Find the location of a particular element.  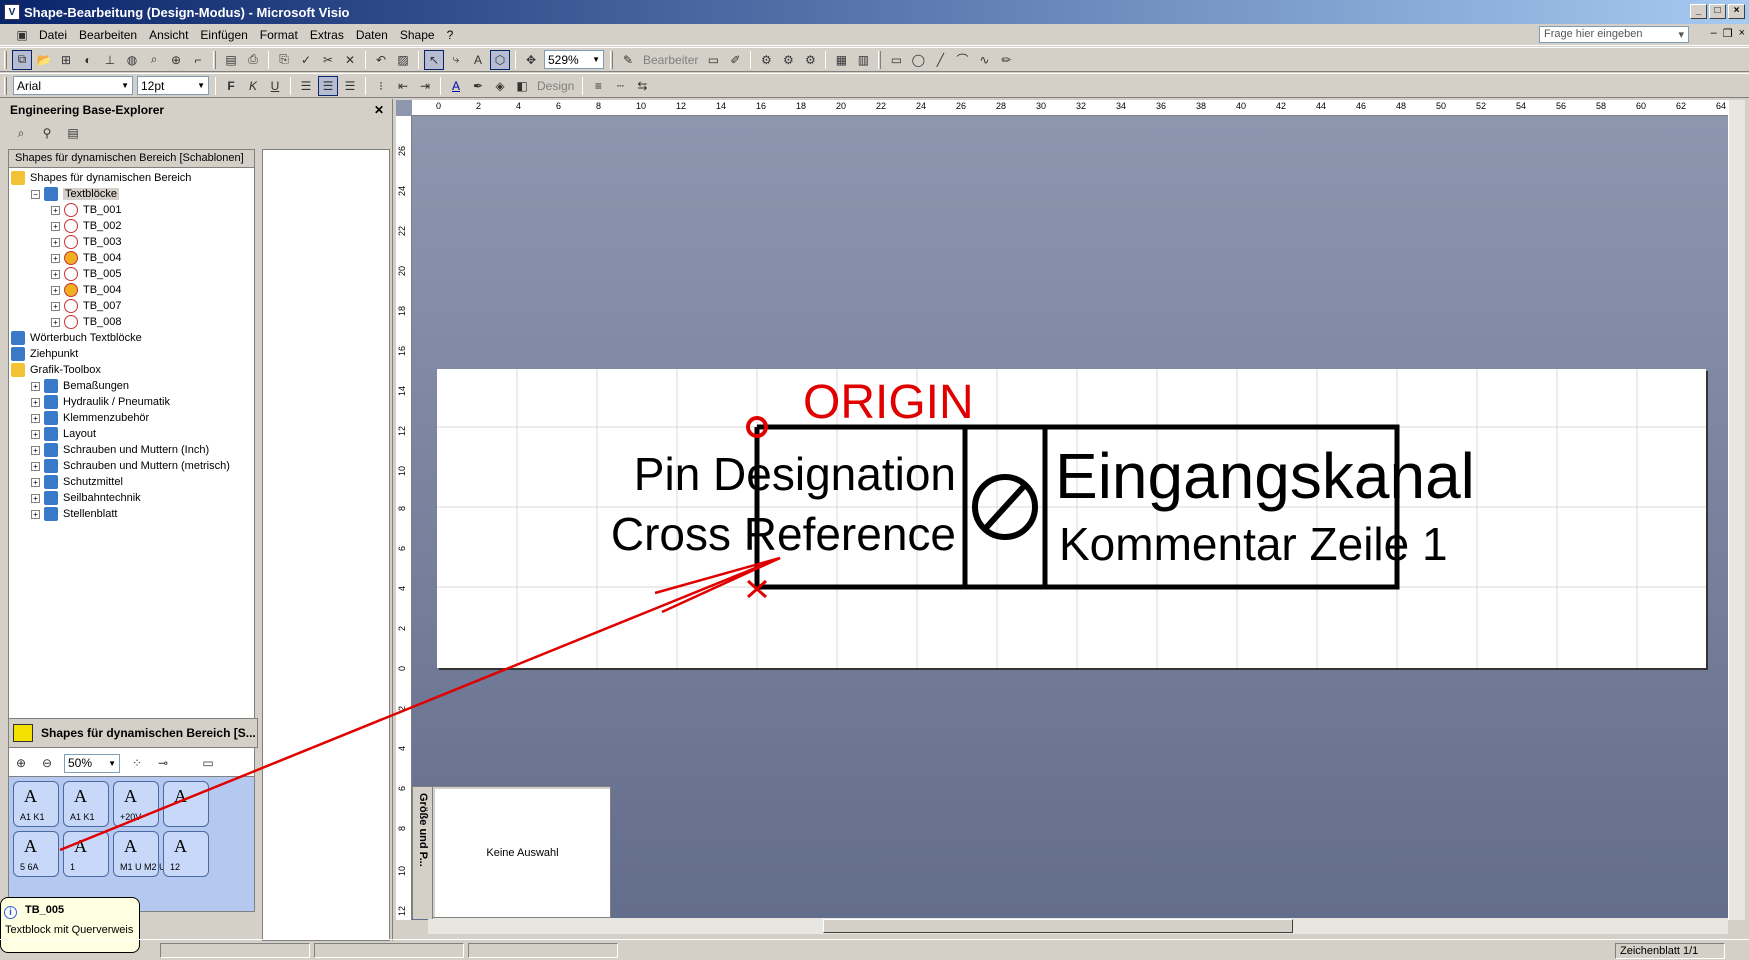

status-bar: Zeichenblatt 1/1 is located at coordinates (874, 949).